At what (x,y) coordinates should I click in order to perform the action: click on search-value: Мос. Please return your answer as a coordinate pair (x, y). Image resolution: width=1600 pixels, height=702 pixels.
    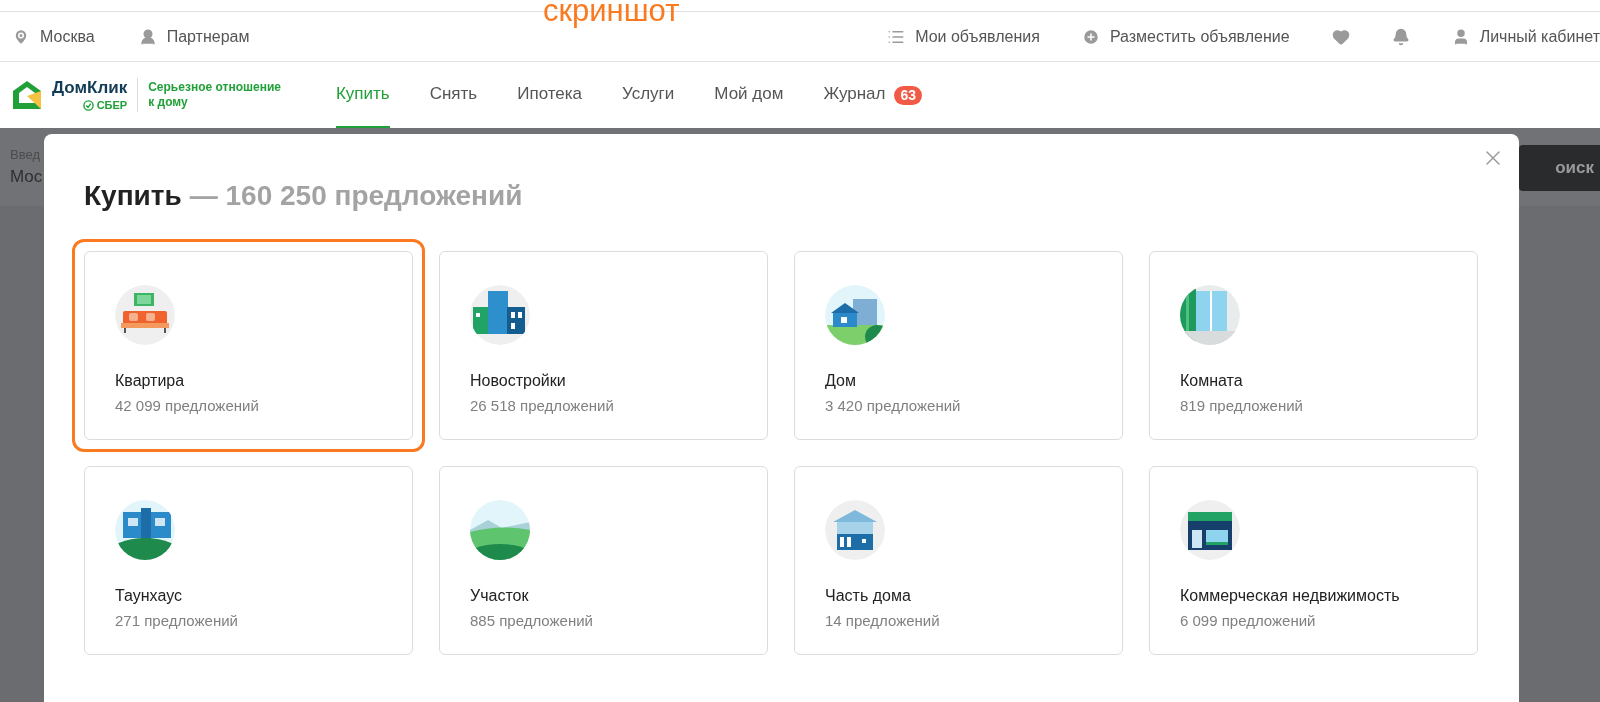
    Looking at the image, I should click on (26, 177).